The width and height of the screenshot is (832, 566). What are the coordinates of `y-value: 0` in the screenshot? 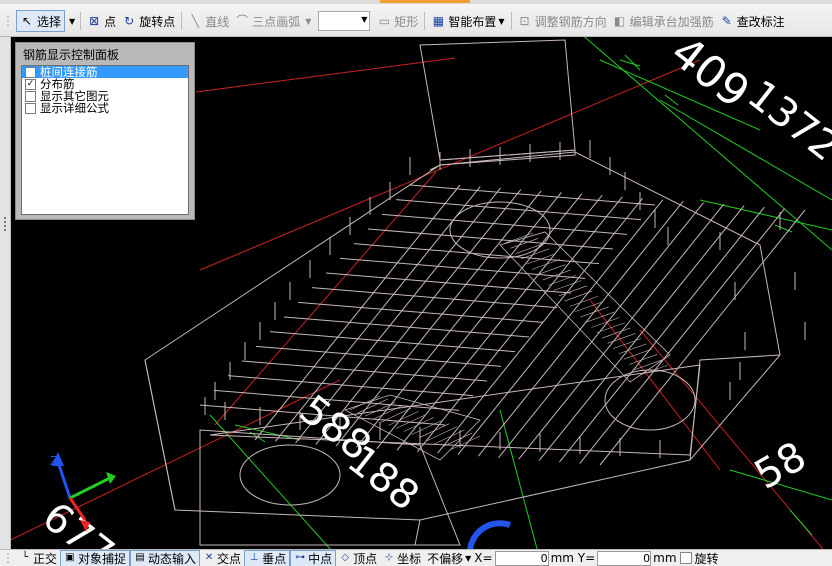 It's located at (646, 558).